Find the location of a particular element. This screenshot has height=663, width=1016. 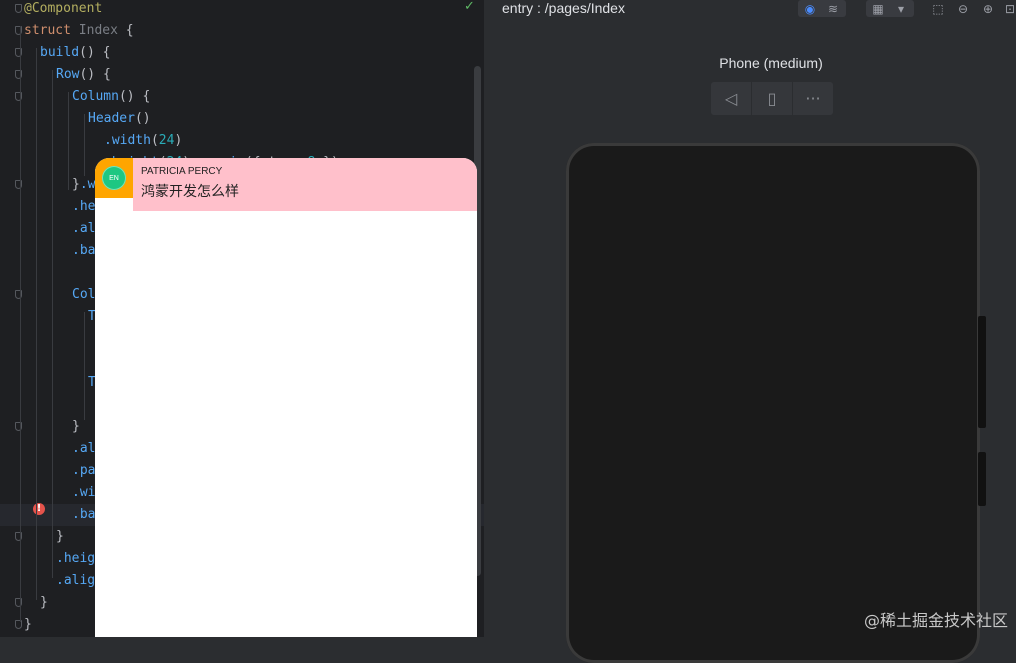

code-text: @Component is located at coordinates (63, 10).